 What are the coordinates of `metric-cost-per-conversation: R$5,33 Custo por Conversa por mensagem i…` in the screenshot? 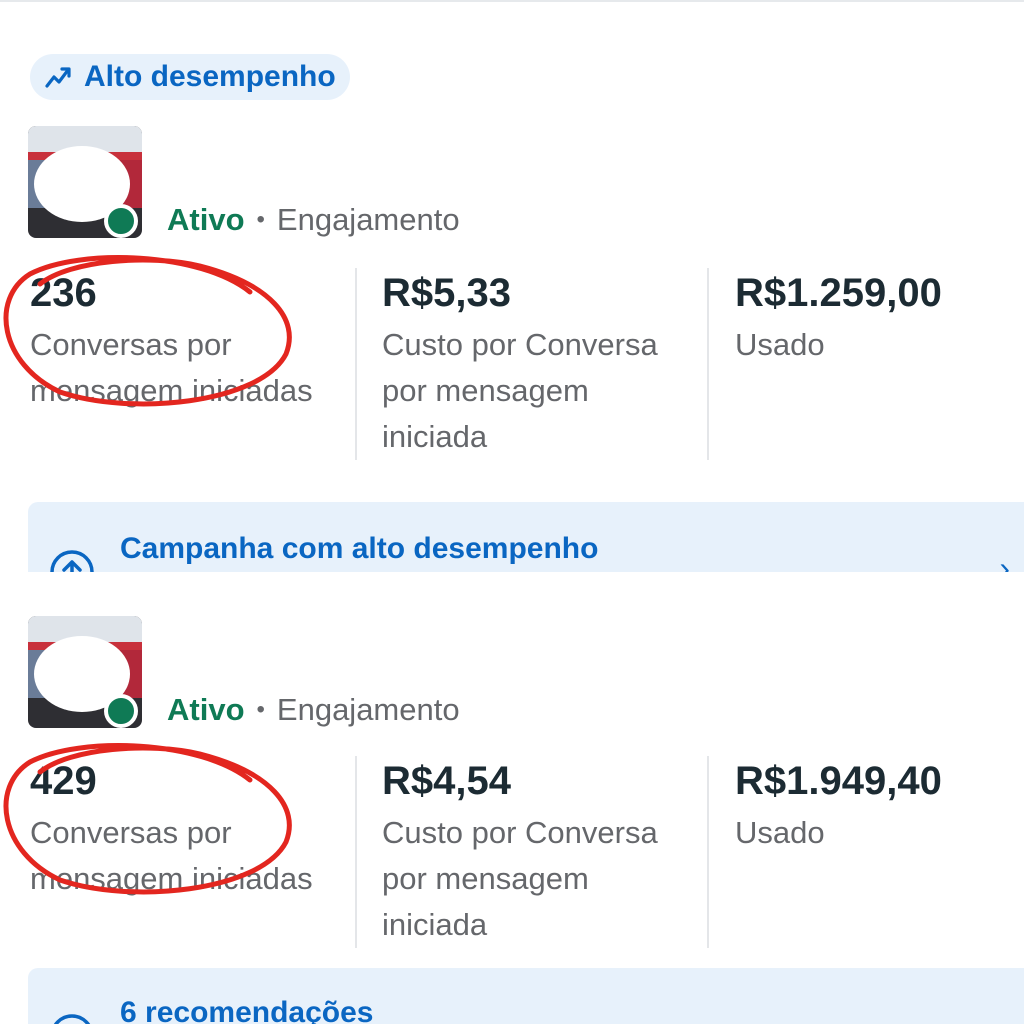 It's located at (520, 364).